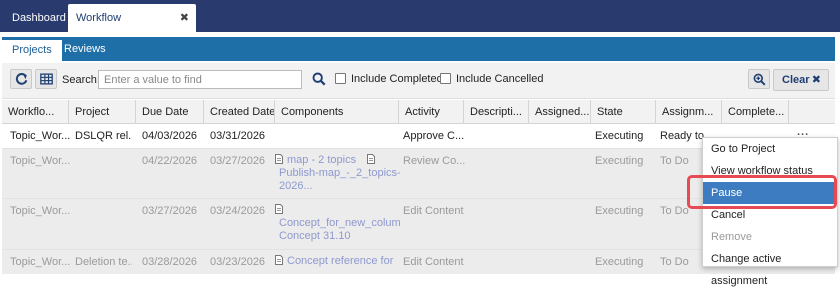  Describe the element at coordinates (238, 211) in the screenshot. I see `cell-created-date: 03/24/2026` at that location.